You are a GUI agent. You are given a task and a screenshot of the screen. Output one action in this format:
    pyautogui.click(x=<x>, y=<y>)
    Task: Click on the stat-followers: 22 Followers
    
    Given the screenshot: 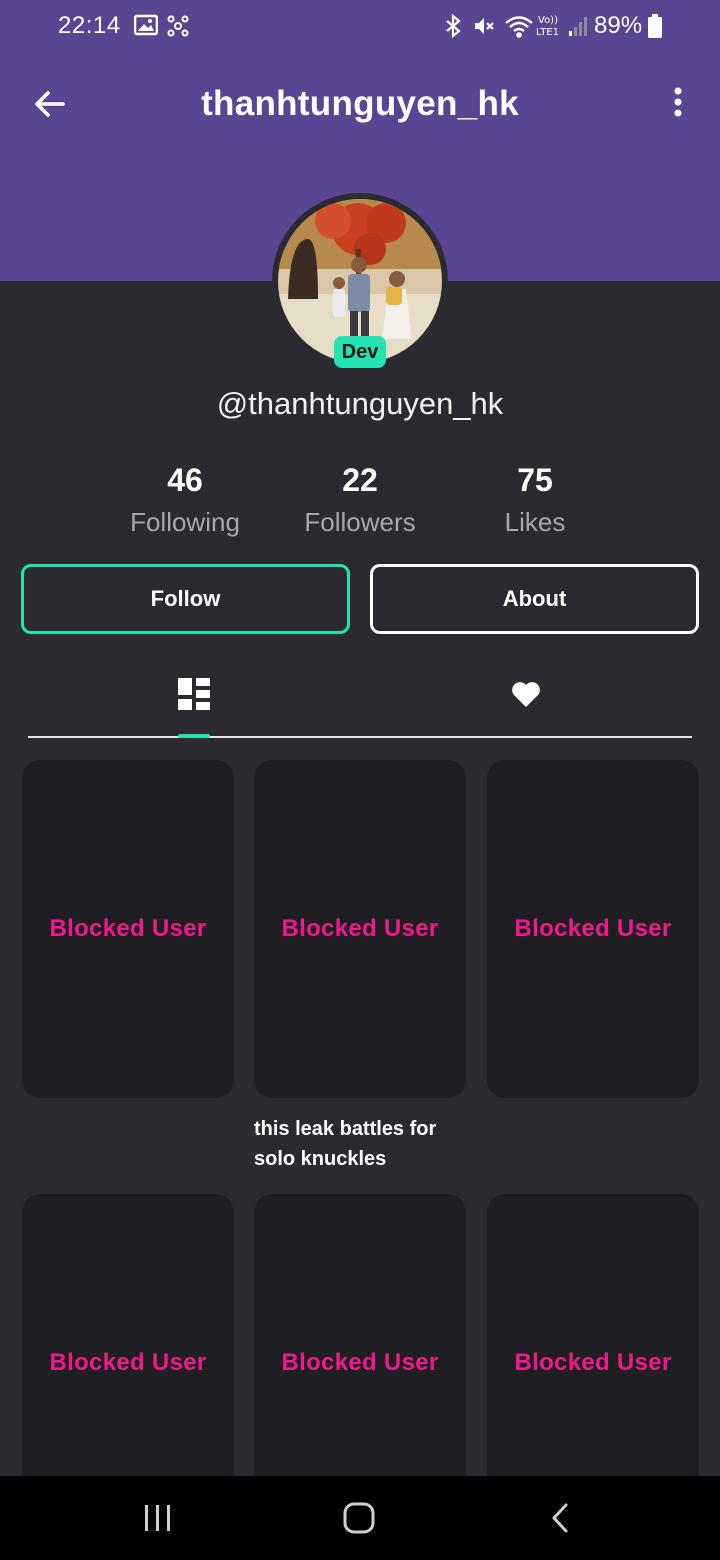 What is the action you would take?
    pyautogui.click(x=360, y=500)
    